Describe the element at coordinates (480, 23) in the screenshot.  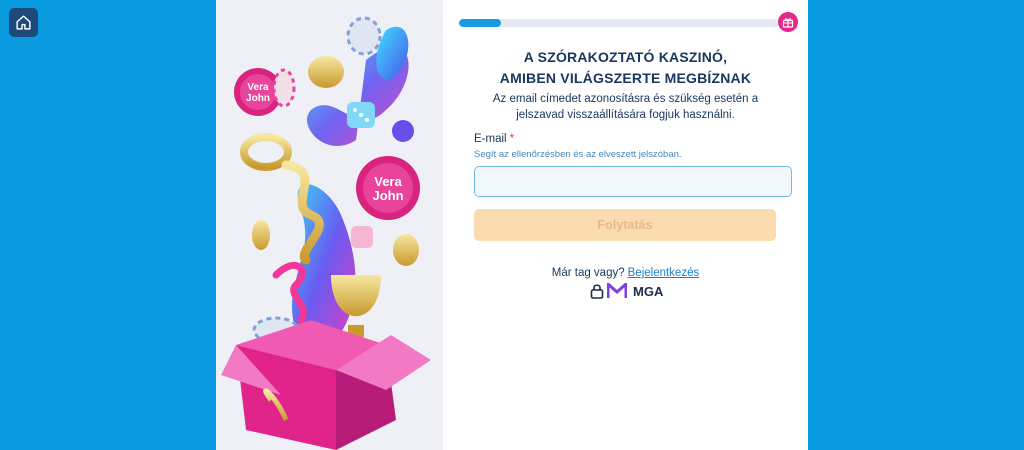
I see `progress-fill` at that location.